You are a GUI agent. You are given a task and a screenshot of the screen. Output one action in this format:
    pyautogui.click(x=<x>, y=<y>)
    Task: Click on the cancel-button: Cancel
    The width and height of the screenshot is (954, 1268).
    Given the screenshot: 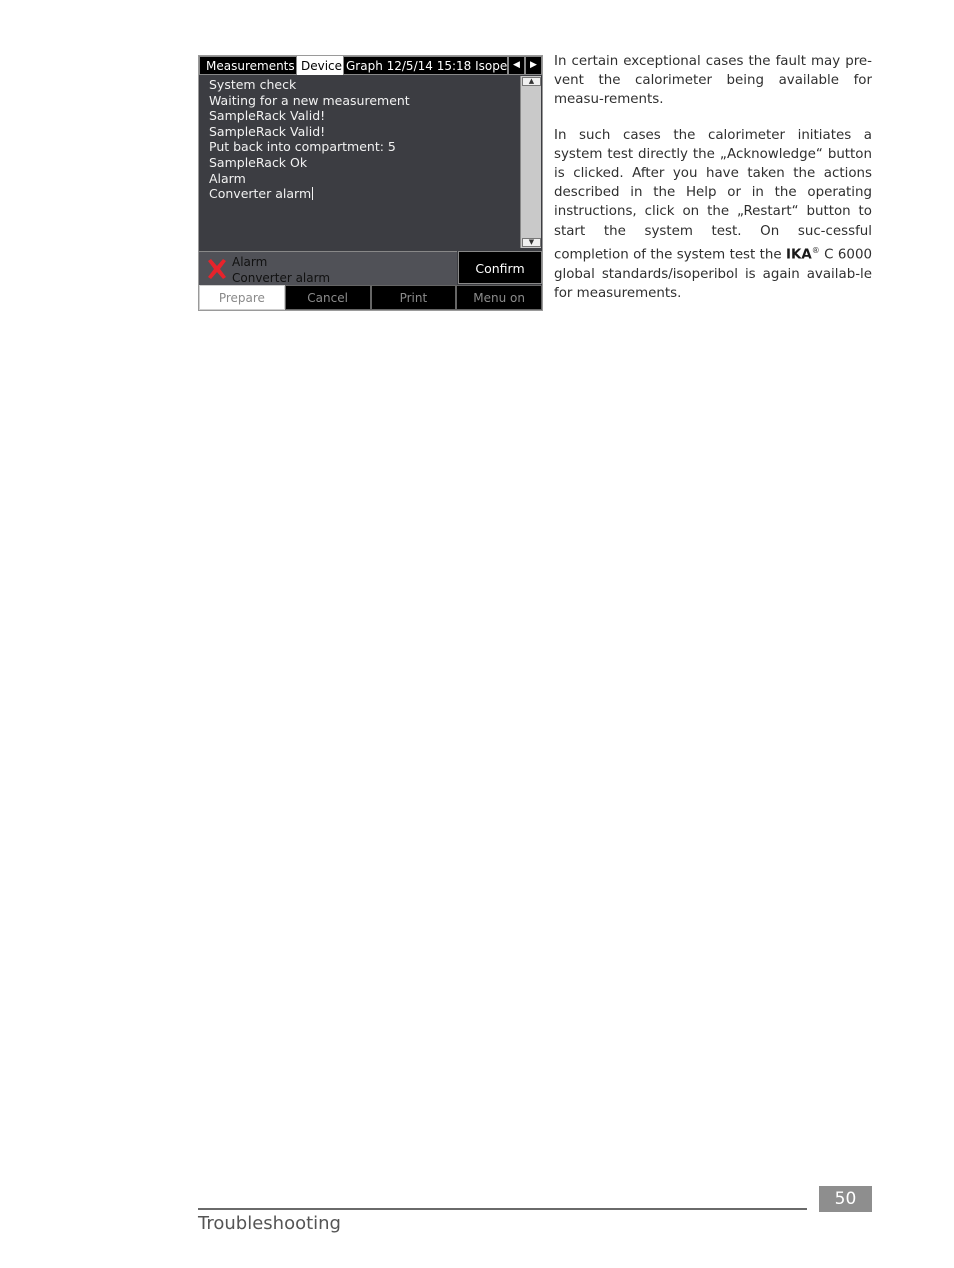 What is the action you would take?
    pyautogui.click(x=327, y=297)
    